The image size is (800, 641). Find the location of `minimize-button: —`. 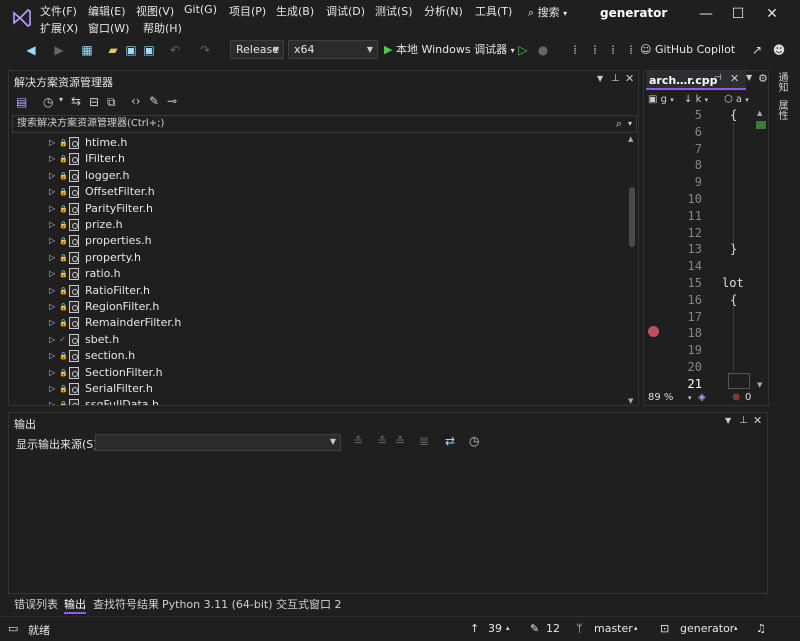

minimize-button: — is located at coordinates (706, 14).